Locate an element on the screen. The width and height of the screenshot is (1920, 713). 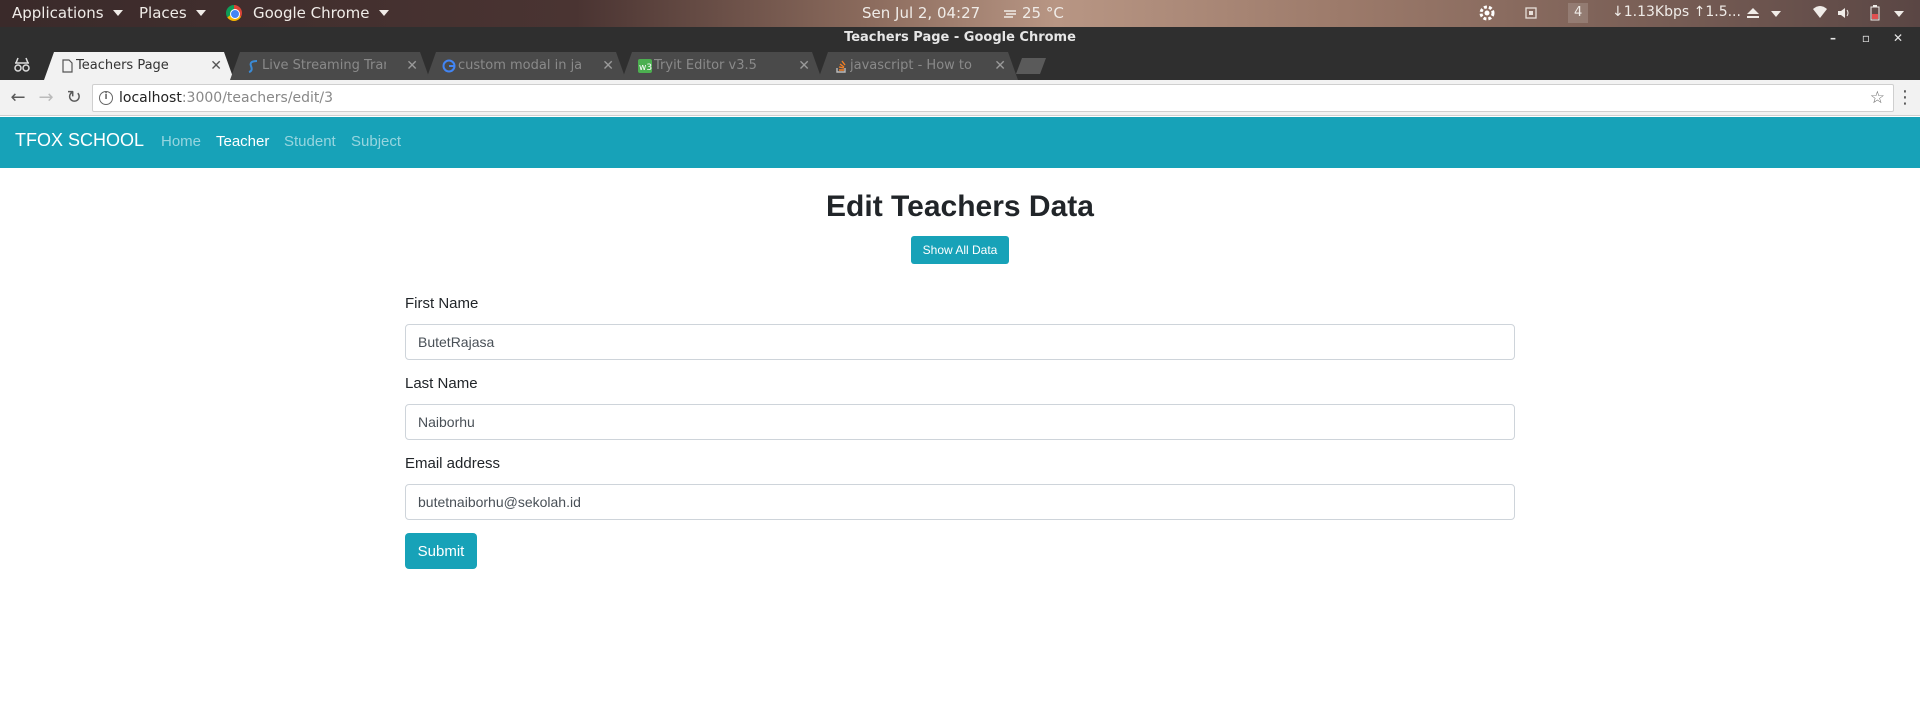
tab-live-streaming: Live Streaming Trans T ✕ is located at coordinates (330, 66).